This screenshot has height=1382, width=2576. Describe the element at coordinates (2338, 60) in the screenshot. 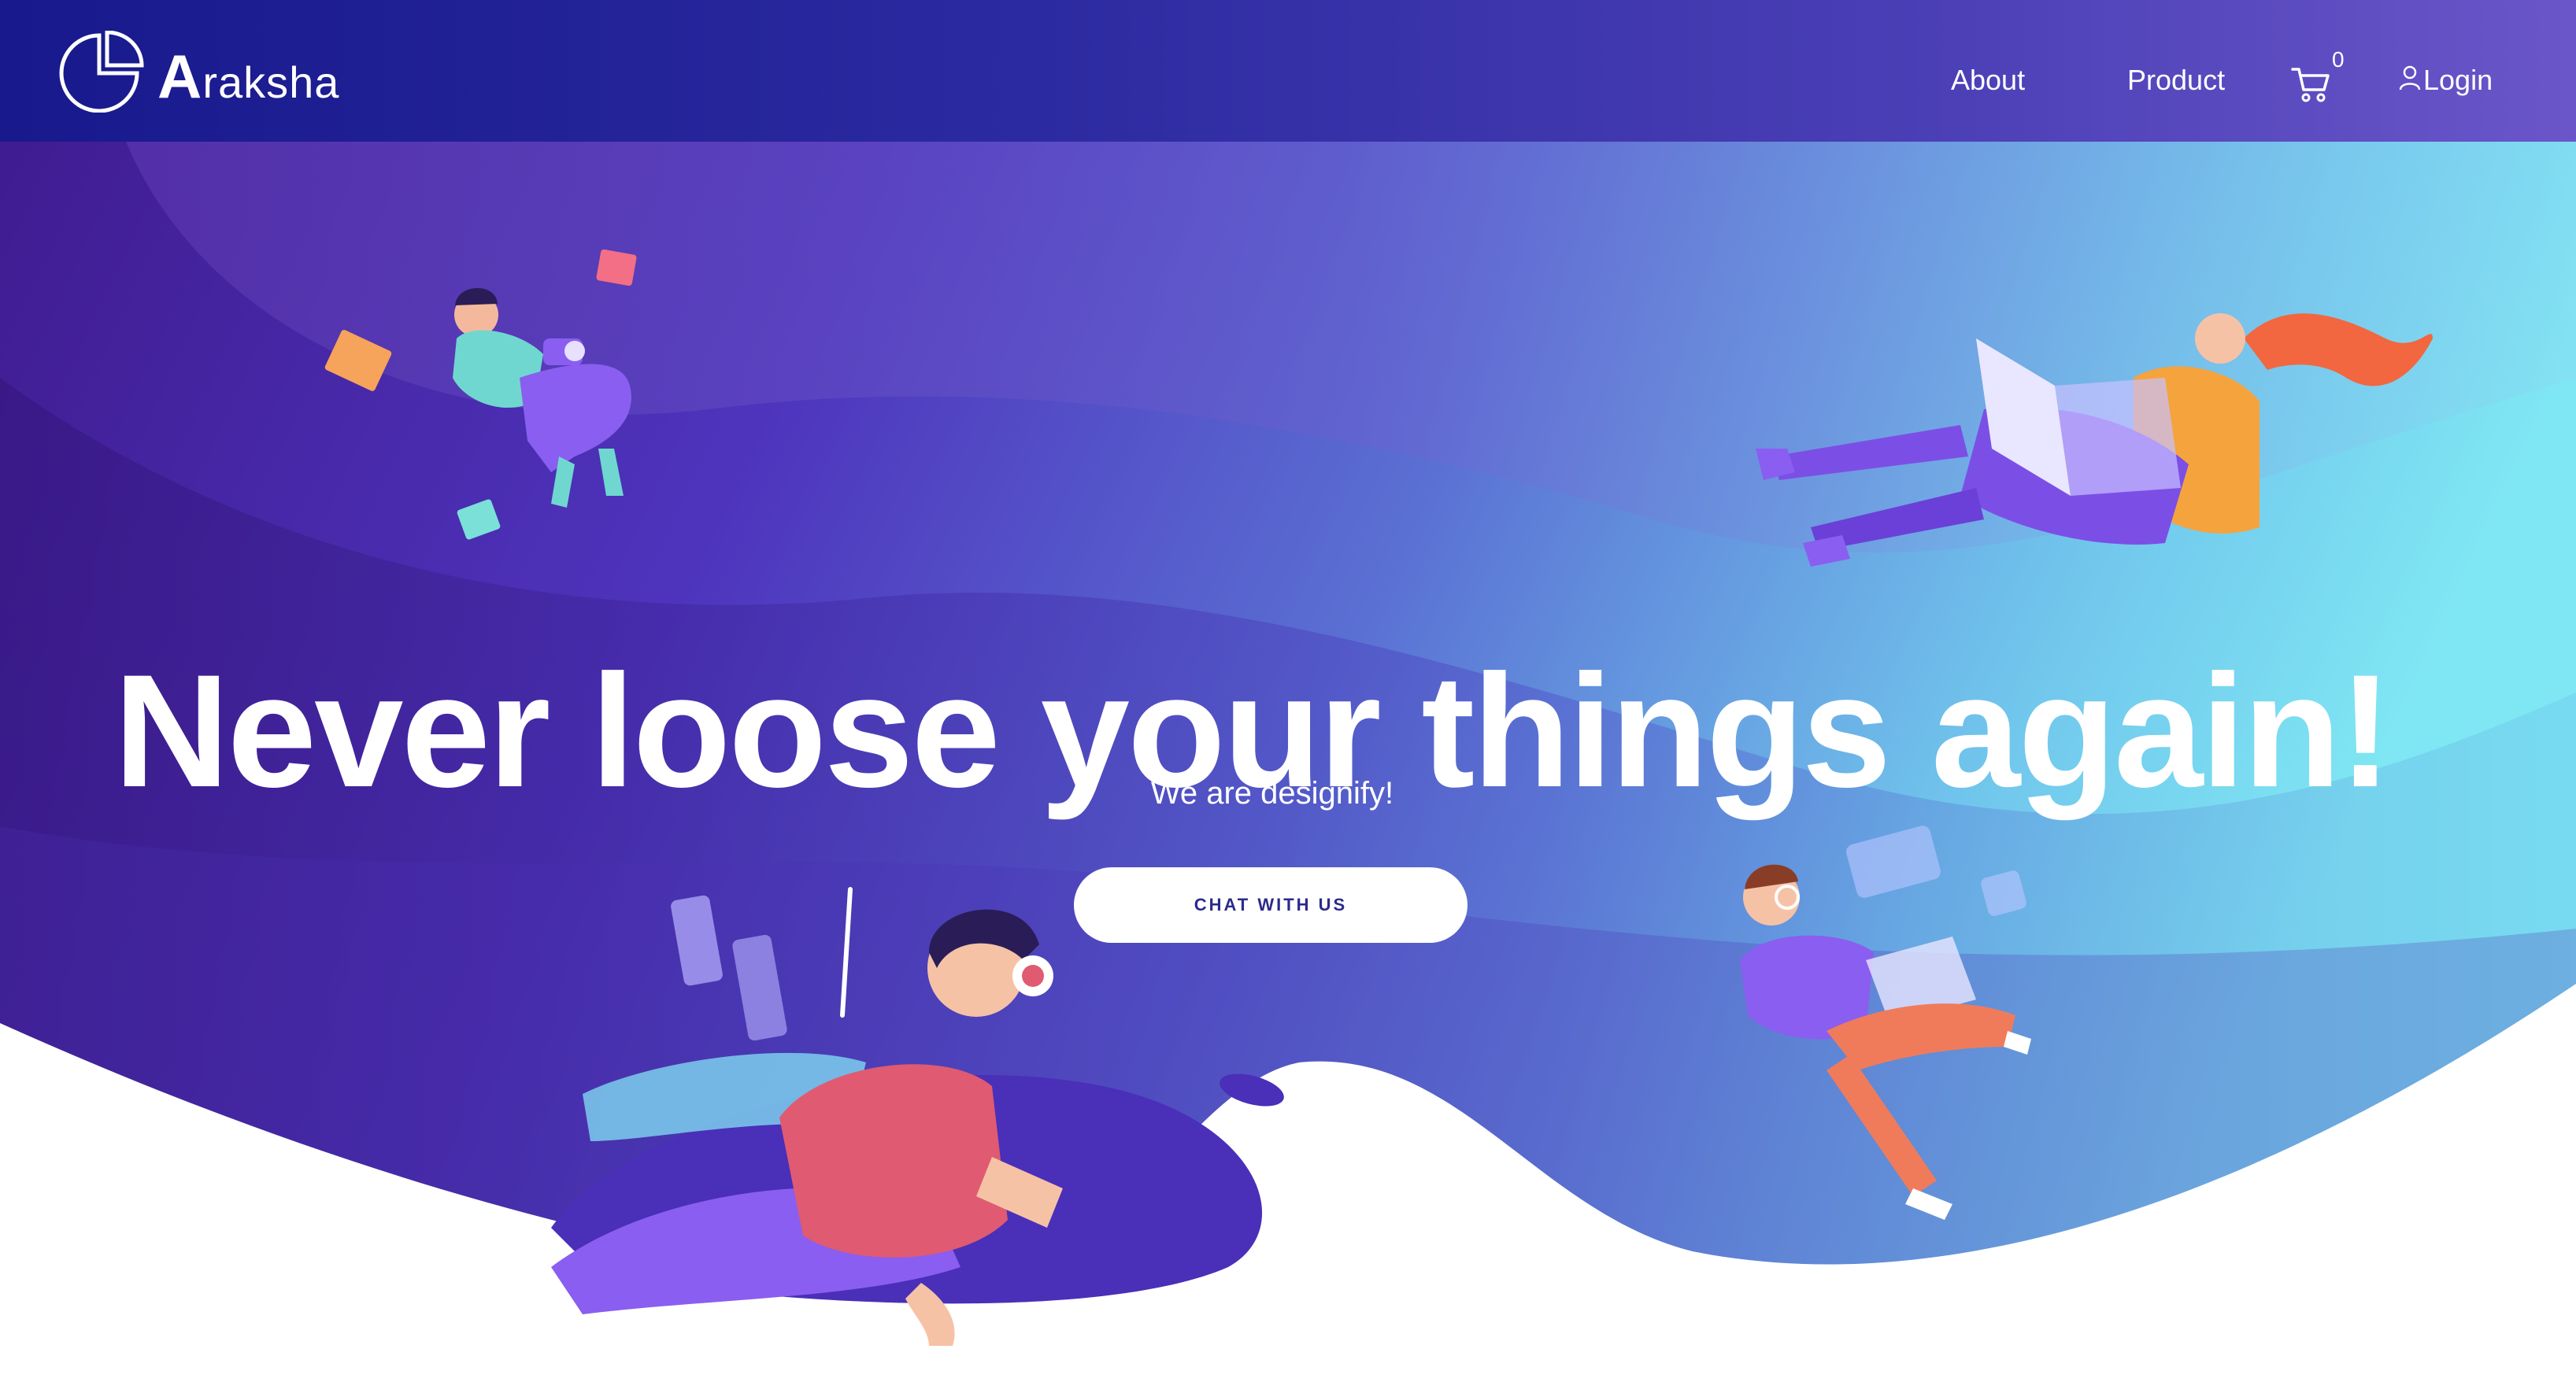

I see `cart-count-badge: 0` at that location.